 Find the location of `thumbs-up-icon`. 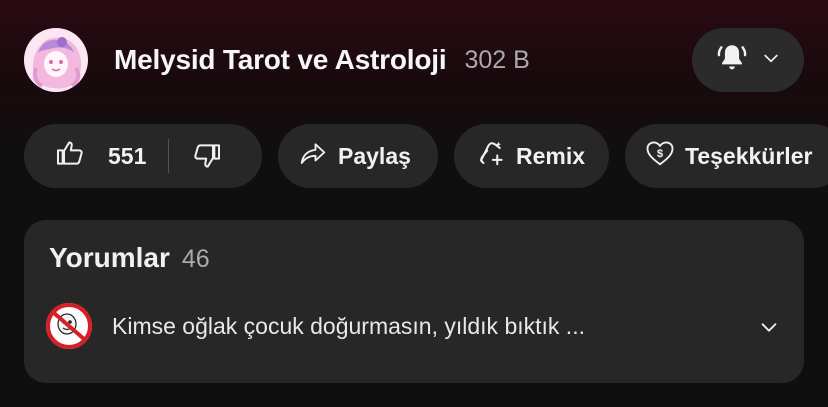

thumbs-up-icon is located at coordinates (70, 156).